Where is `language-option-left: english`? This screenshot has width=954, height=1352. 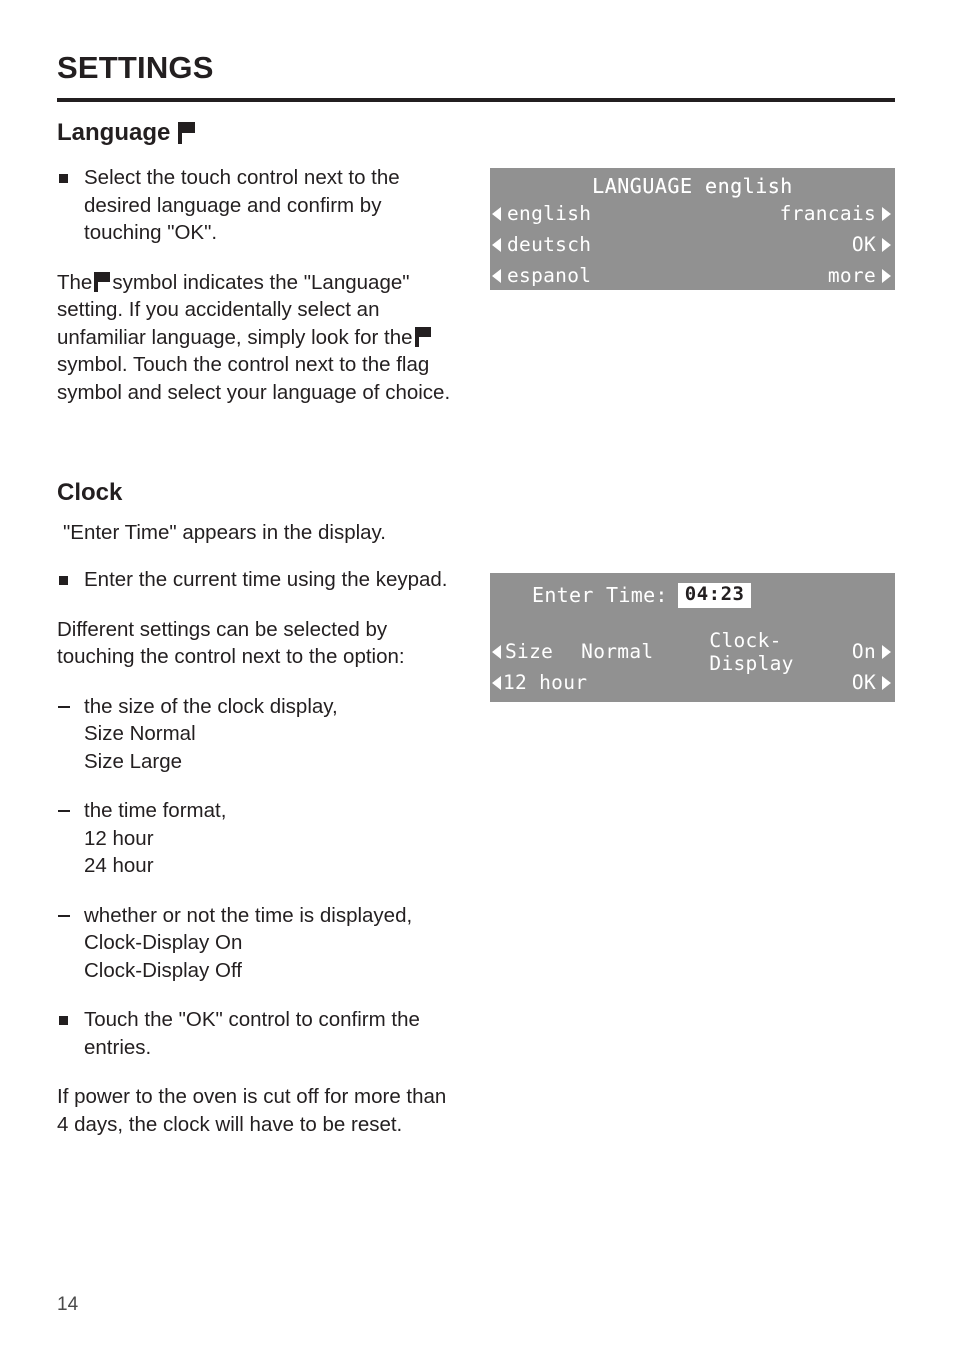 language-option-left: english is located at coordinates (541, 213).